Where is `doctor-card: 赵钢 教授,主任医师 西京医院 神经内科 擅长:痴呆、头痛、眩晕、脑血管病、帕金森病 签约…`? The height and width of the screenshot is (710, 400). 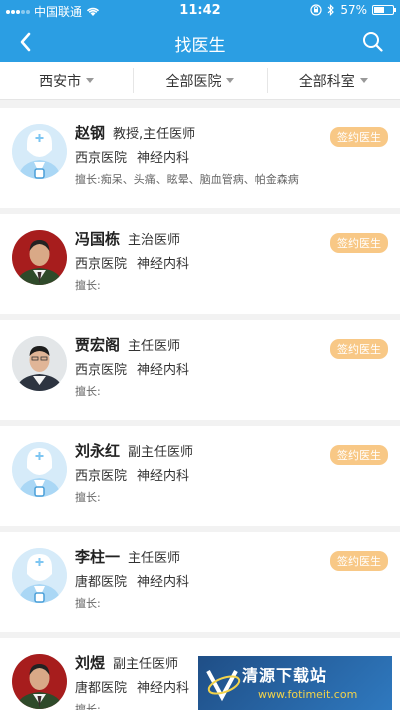 doctor-card: 赵钢 教授,主任医师 西京医院 神经内科 擅长:痴呆、头痛、眩晕、脑血管病、帕金森病 签约… is located at coordinates (200, 158).